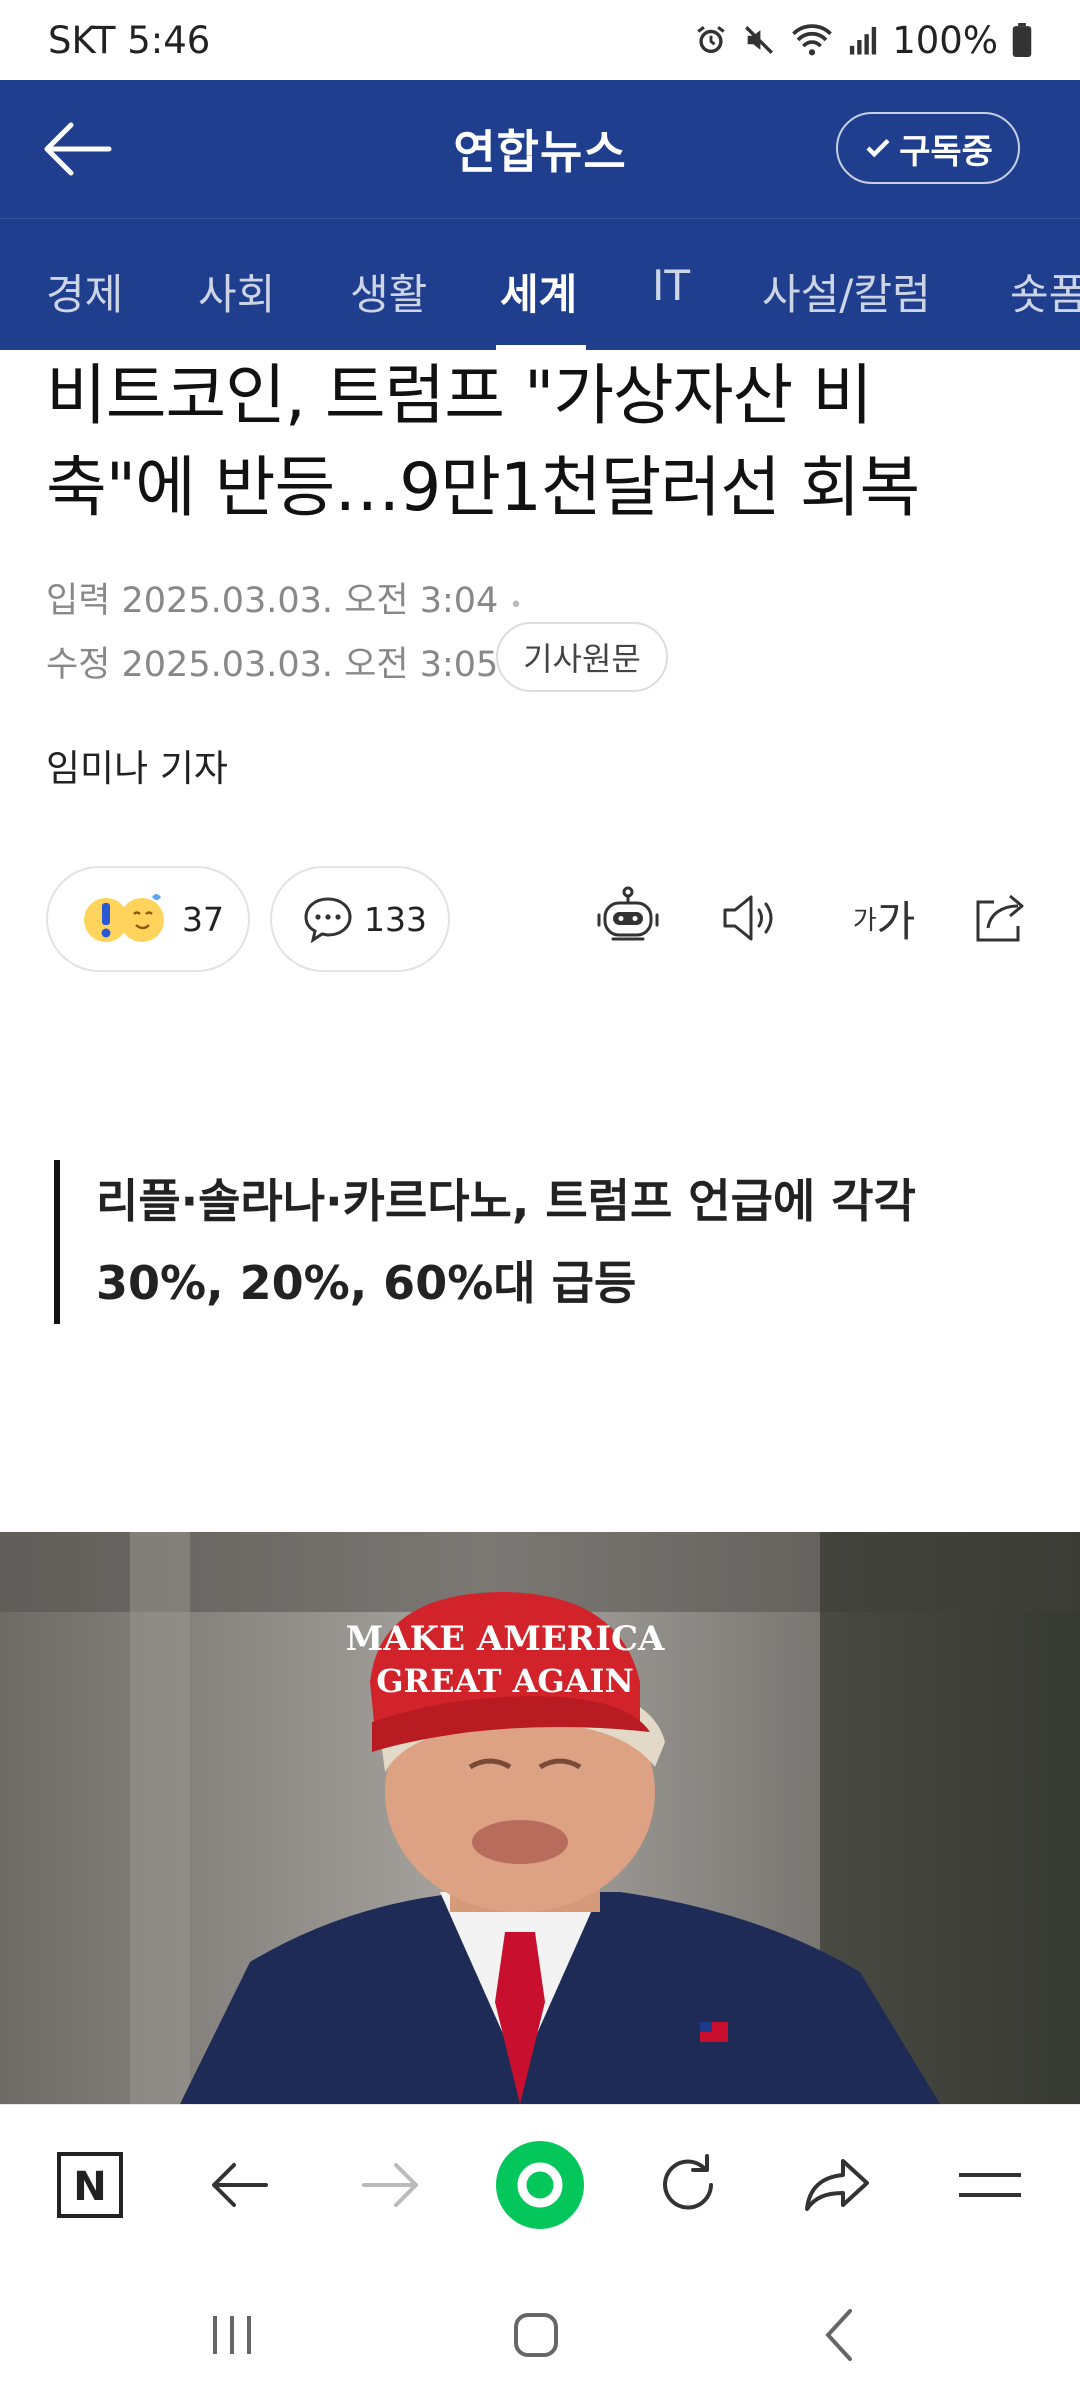 This screenshot has height=2400, width=1080. I want to click on browser-toolbar: N, so click(540, 2182).